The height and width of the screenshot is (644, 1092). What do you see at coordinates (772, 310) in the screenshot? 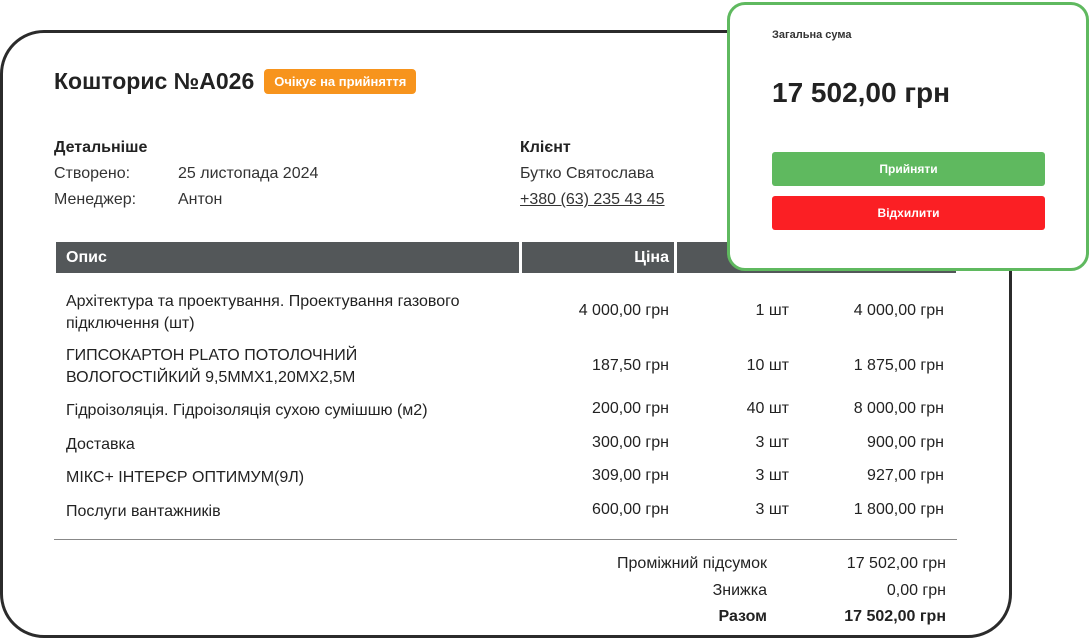
I see `row-quantity: 1 шт` at bounding box center [772, 310].